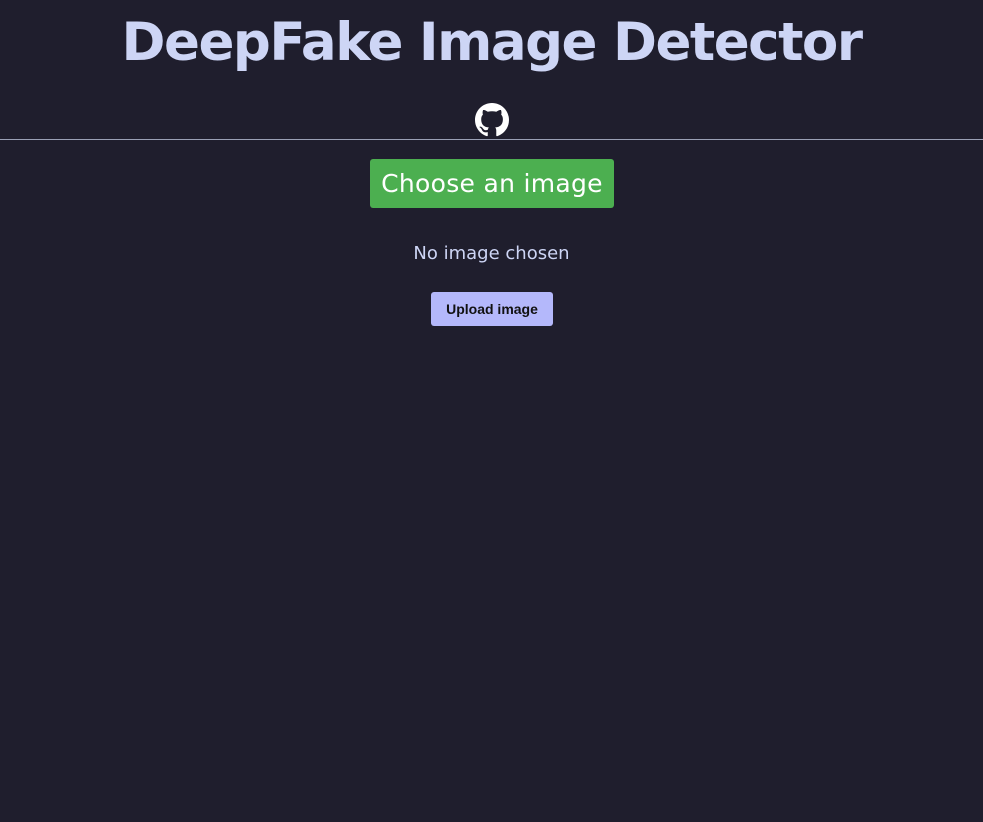 Image resolution: width=983 pixels, height=822 pixels. I want to click on github-icon, so click(492, 120).